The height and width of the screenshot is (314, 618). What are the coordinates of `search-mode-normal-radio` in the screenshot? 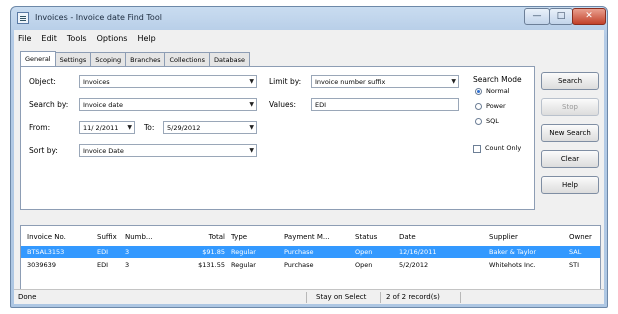 It's located at (478, 91).